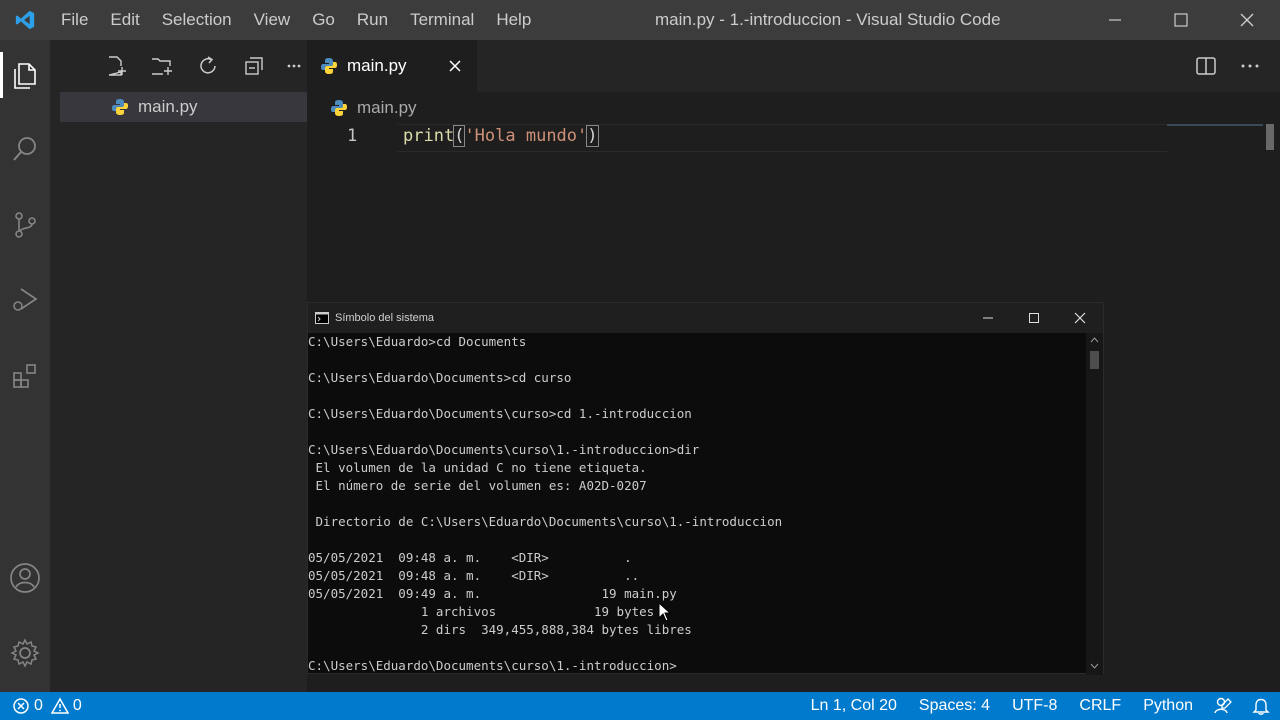 This screenshot has height=720, width=1280. I want to click on breadcrumb-file: main.py, so click(387, 108).